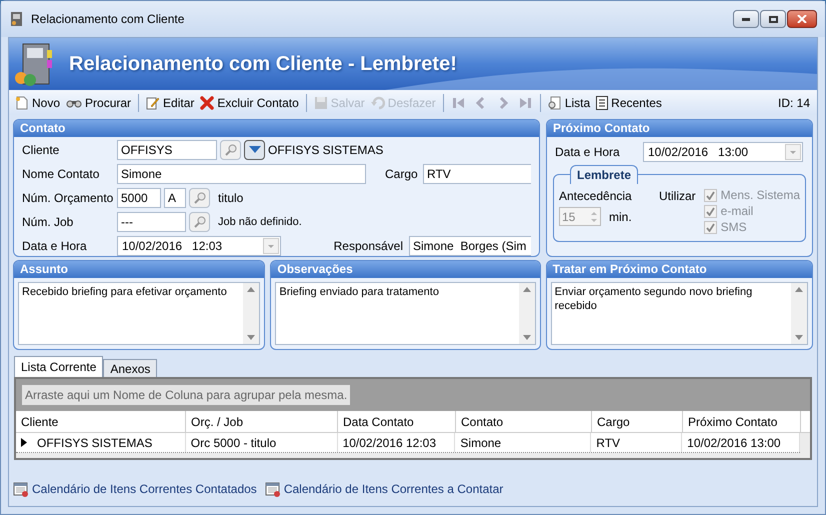 This screenshot has width=826, height=515. Describe the element at coordinates (262, 421) in the screenshot. I see `column-header: Orç. / Job` at that location.